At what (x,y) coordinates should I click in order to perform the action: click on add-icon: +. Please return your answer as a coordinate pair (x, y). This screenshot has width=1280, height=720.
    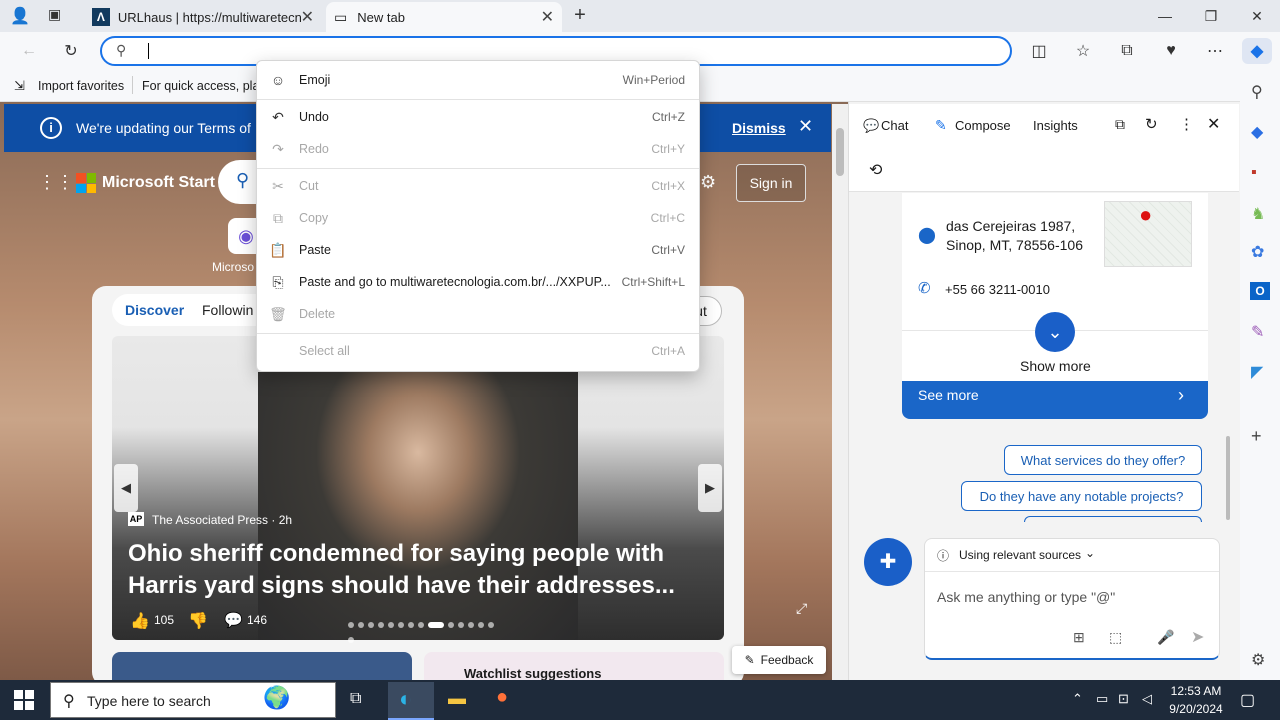
    Looking at the image, I should click on (1256, 436).